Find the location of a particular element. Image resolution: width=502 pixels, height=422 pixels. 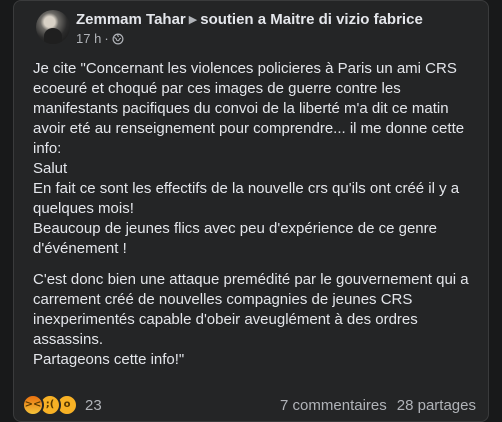

group-name: soutien a Maitre di vizio fabrice is located at coordinates (311, 19).